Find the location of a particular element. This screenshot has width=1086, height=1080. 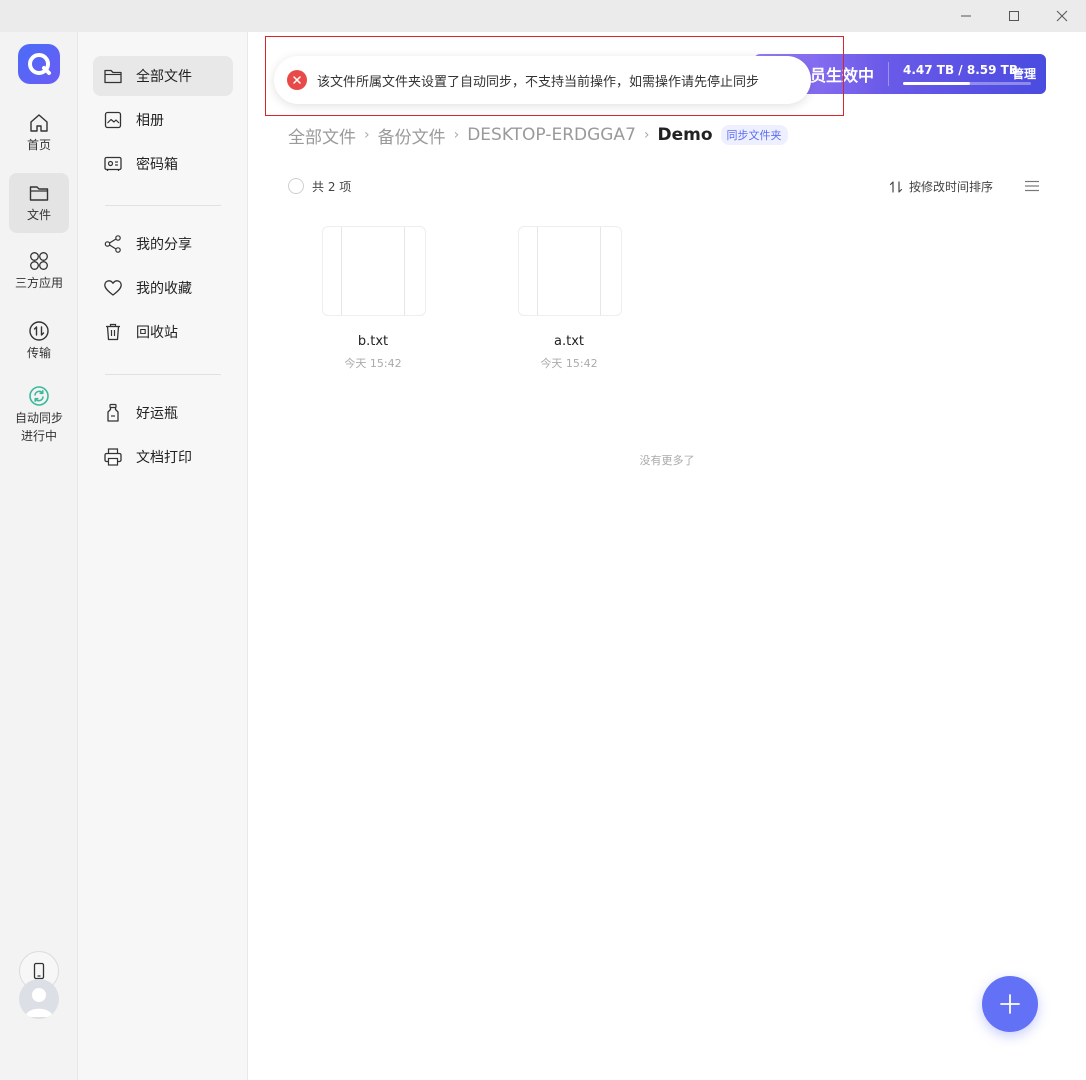

maximize-icon is located at coordinates (1014, 16).